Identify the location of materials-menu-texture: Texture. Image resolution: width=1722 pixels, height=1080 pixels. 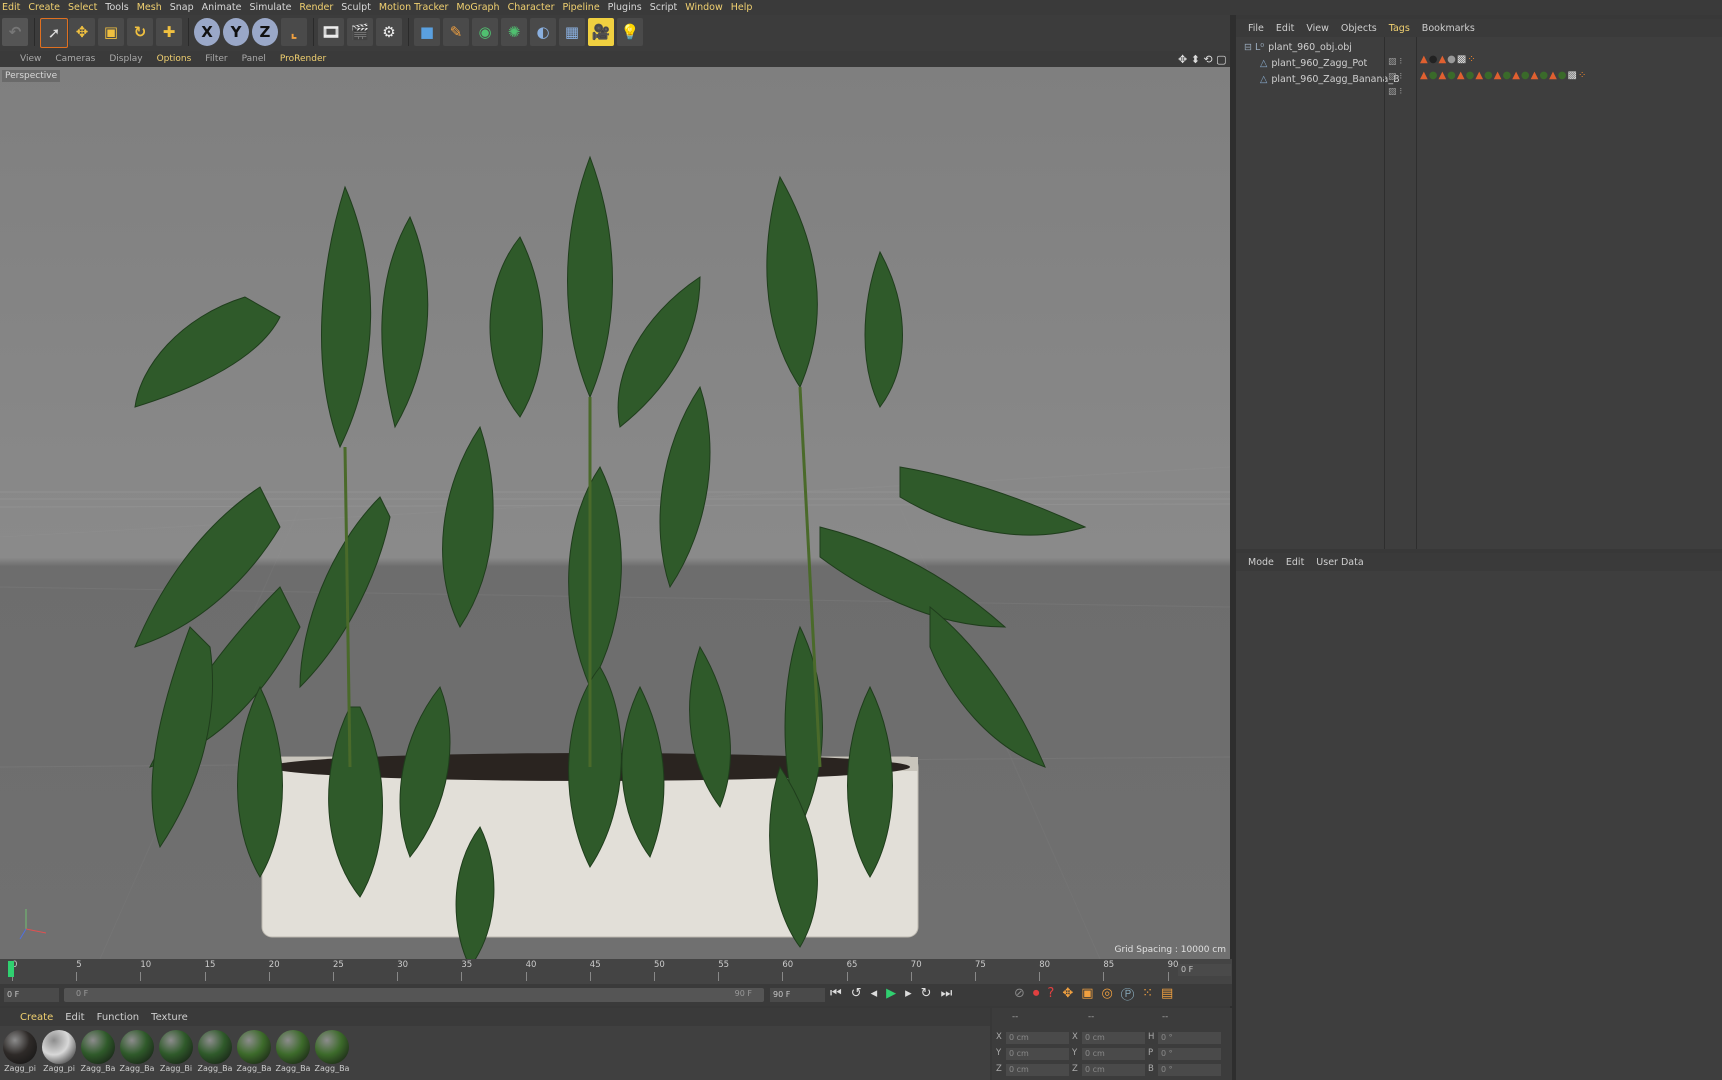
(169, 1017).